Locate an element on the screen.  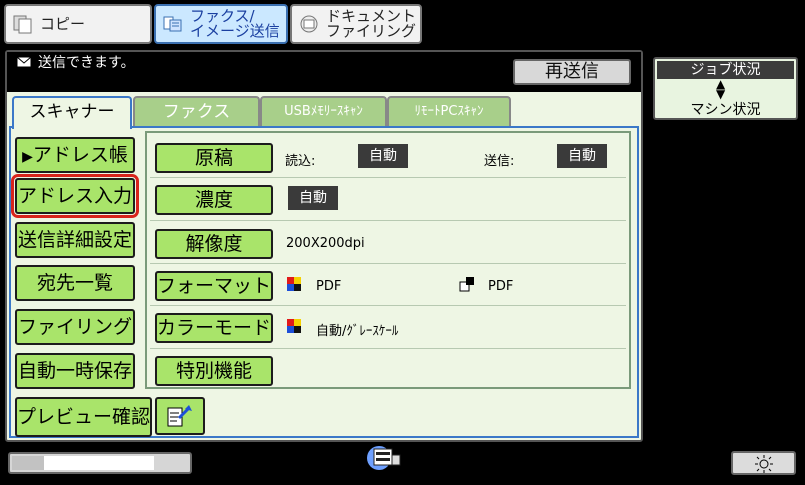
format-bw-value: PDF is located at coordinates (501, 286).